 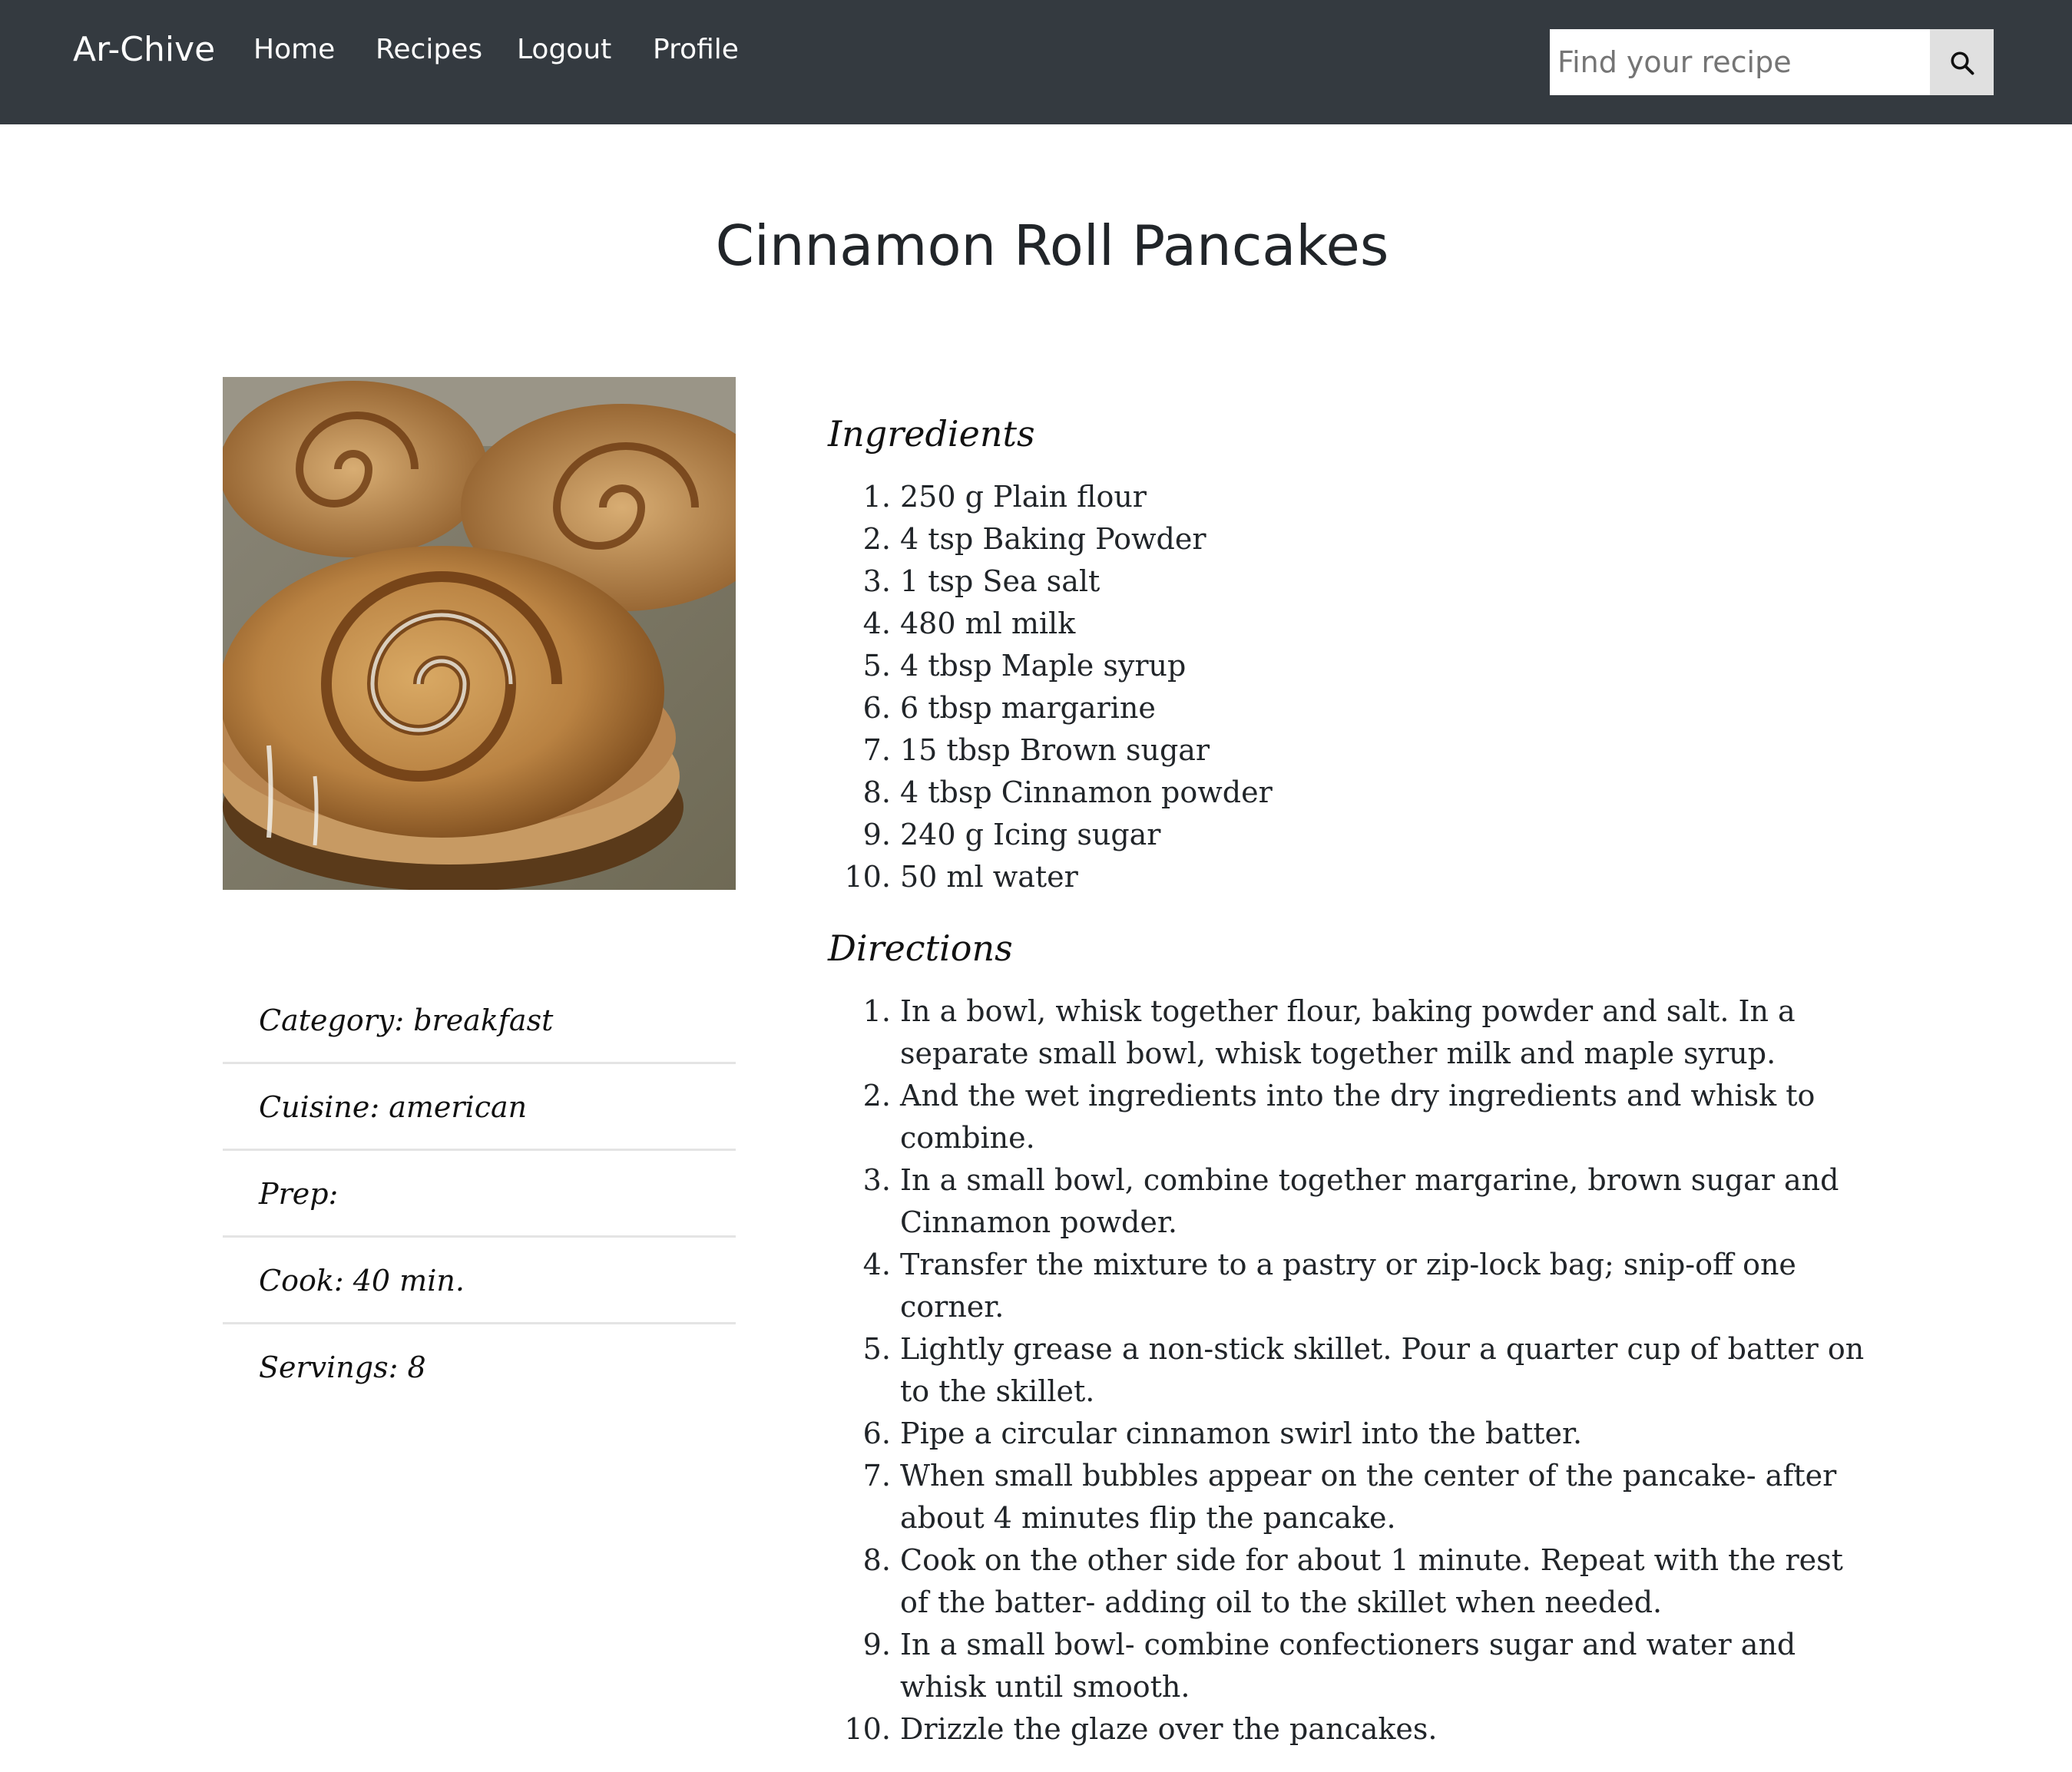 I want to click on search-icon, so click(x=1962, y=63).